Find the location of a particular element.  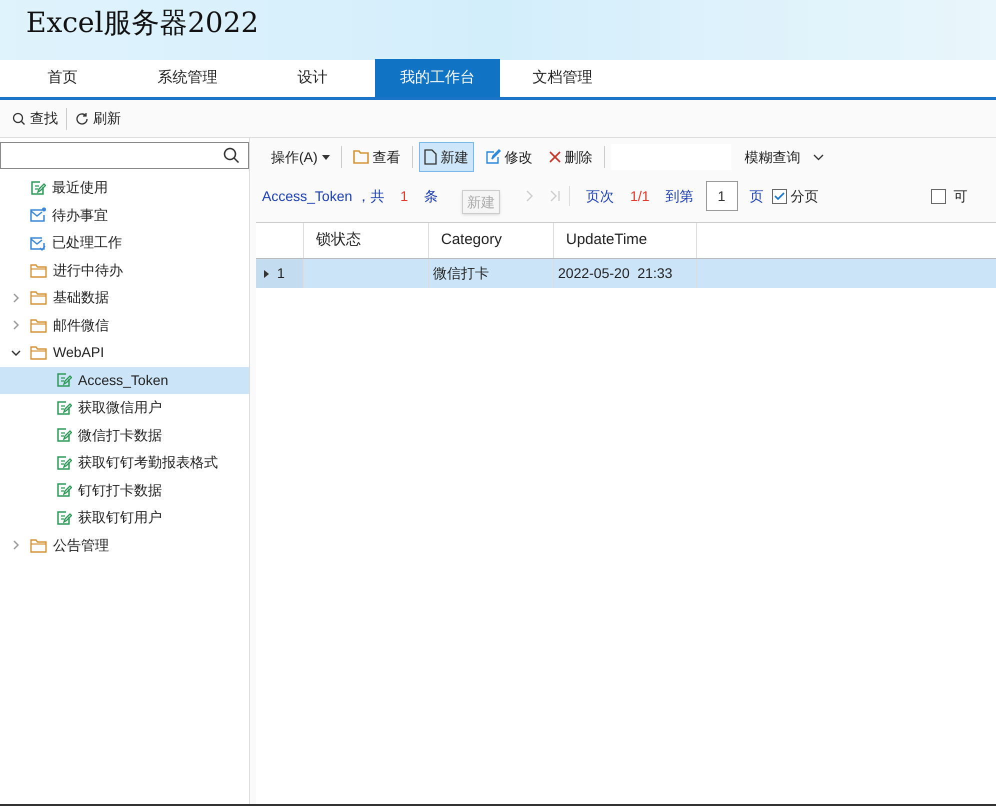

page-unit-label: 页 is located at coordinates (757, 196).